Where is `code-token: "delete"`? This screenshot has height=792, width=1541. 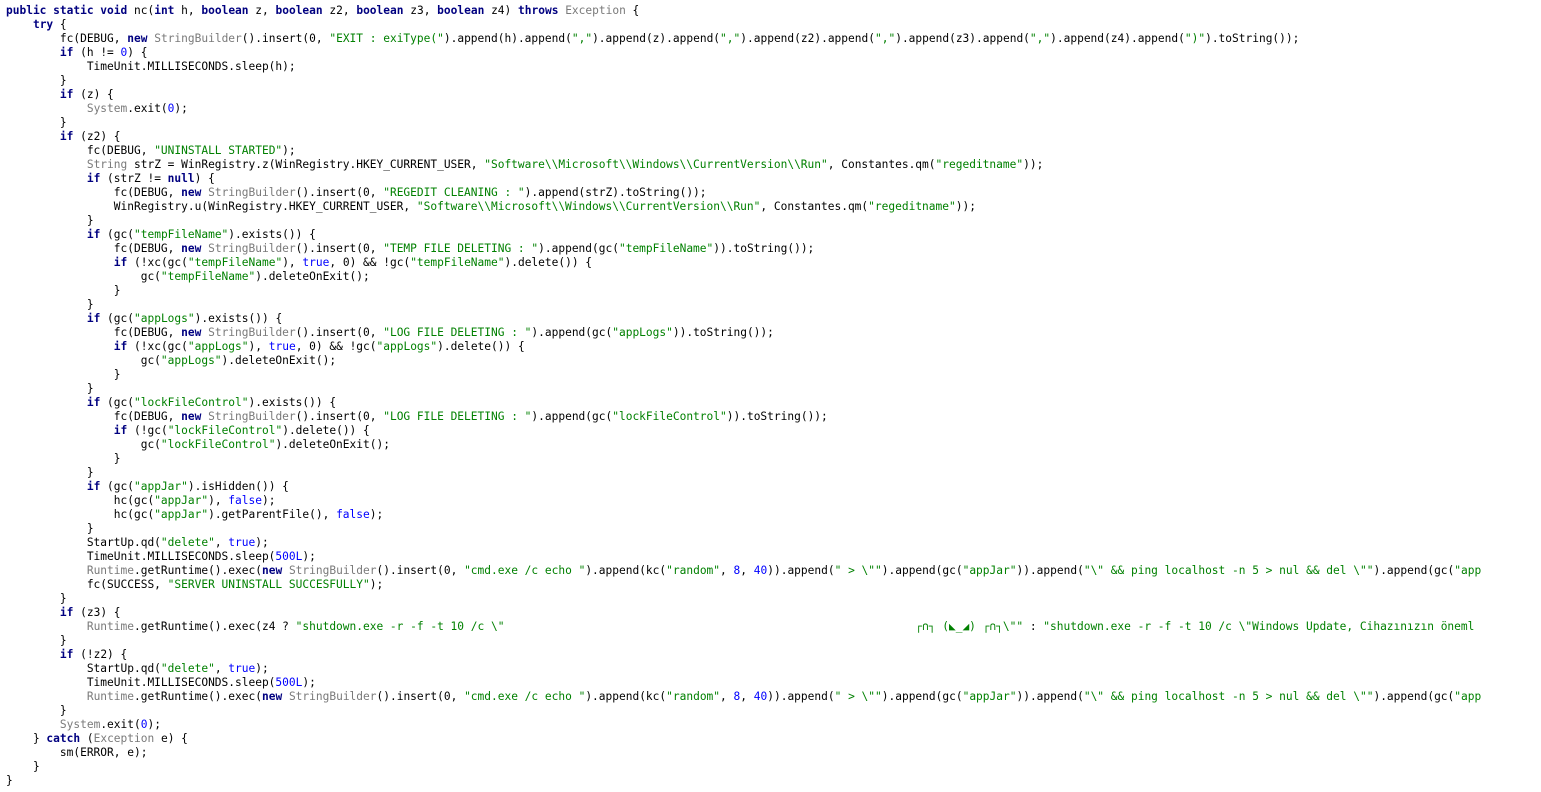 code-token: "delete" is located at coordinates (187, 668).